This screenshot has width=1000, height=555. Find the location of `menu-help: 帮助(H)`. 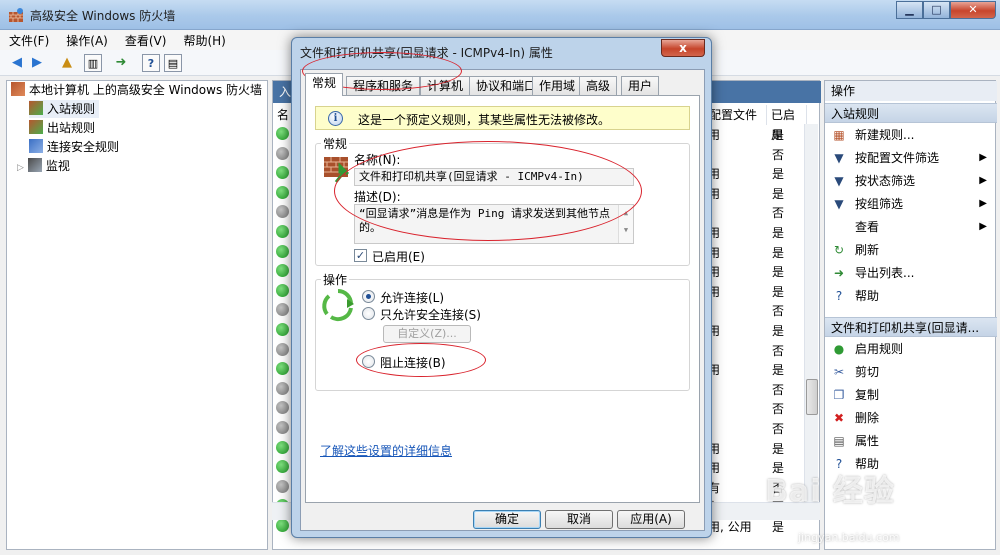

menu-help: 帮助(H) is located at coordinates (203, 39).